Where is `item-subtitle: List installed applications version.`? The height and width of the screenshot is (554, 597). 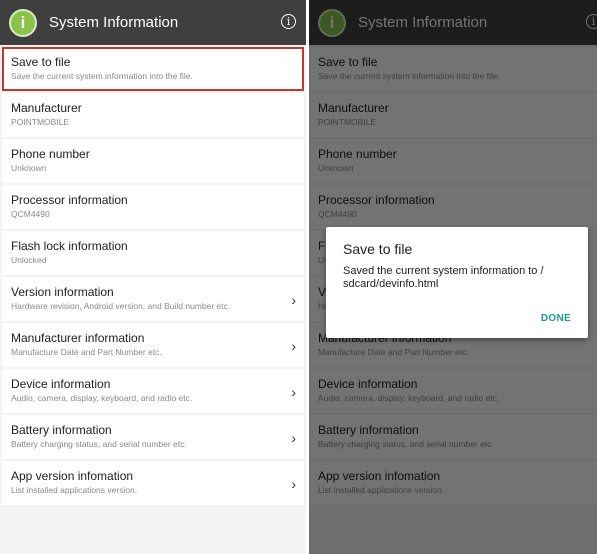 item-subtitle: List installed applications version. is located at coordinates (74, 490).